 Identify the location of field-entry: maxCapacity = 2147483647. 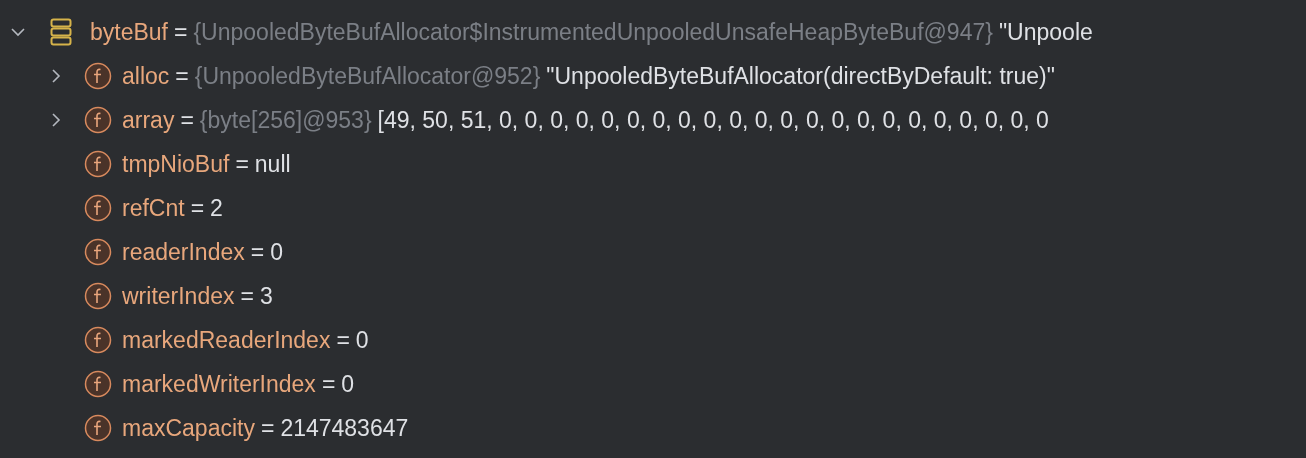
(265, 428).